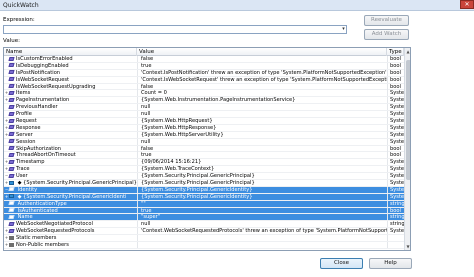 This screenshot has height=277, width=474. I want to click on window-close-button: ✕, so click(467, 4).